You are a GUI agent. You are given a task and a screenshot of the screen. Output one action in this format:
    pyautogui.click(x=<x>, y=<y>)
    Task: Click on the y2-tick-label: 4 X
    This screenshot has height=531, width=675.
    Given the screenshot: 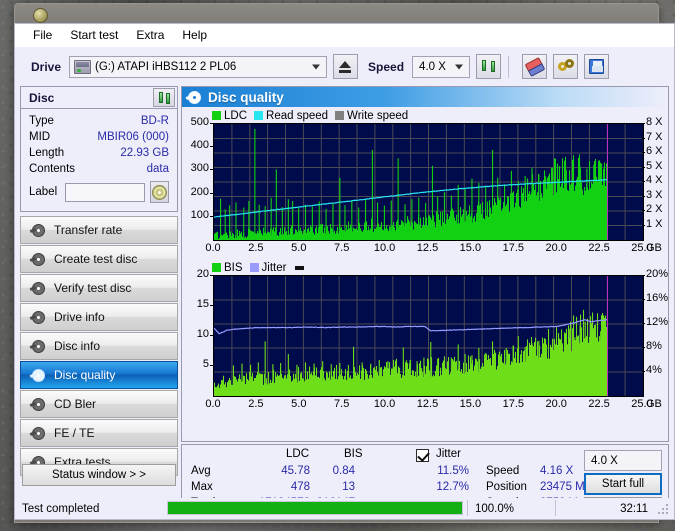 What is the action you would take?
    pyautogui.click(x=654, y=180)
    